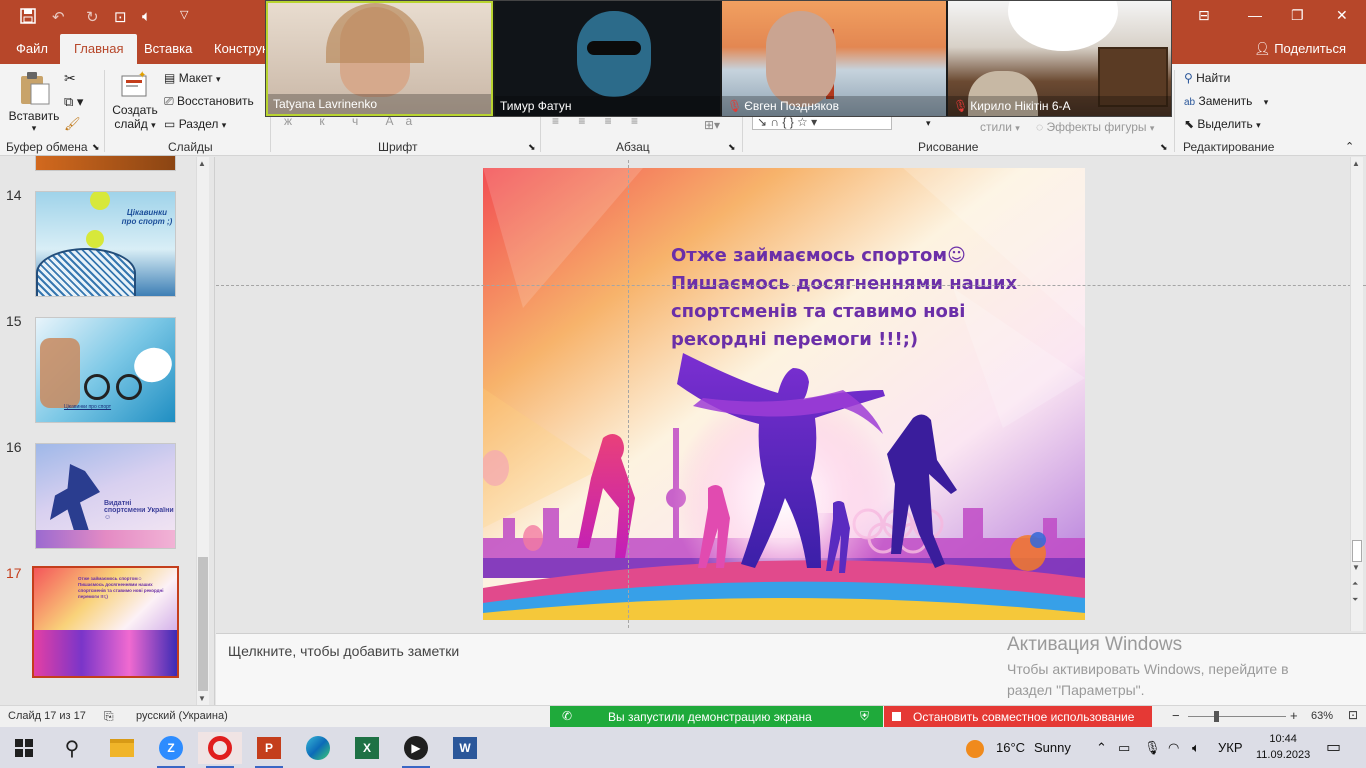  I want to click on tab-home: Главная, so click(99, 49).